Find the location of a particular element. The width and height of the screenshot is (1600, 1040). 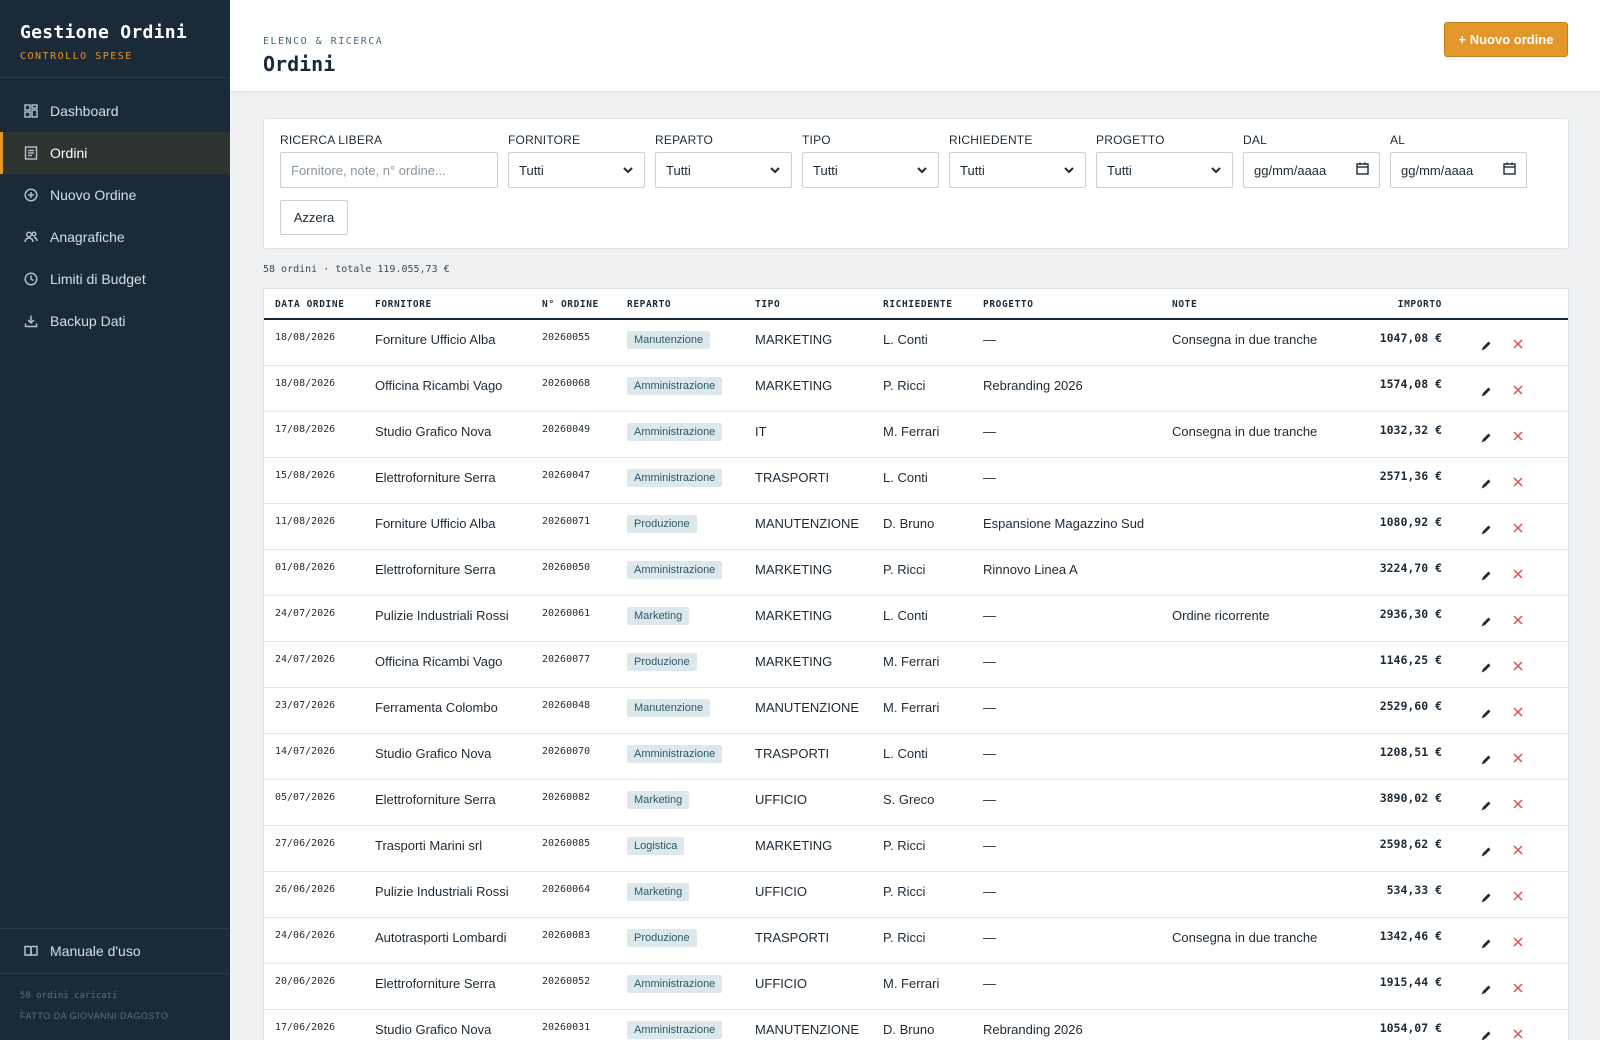

order-tipo: MANUTENZIONE is located at coordinates (807, 1029).